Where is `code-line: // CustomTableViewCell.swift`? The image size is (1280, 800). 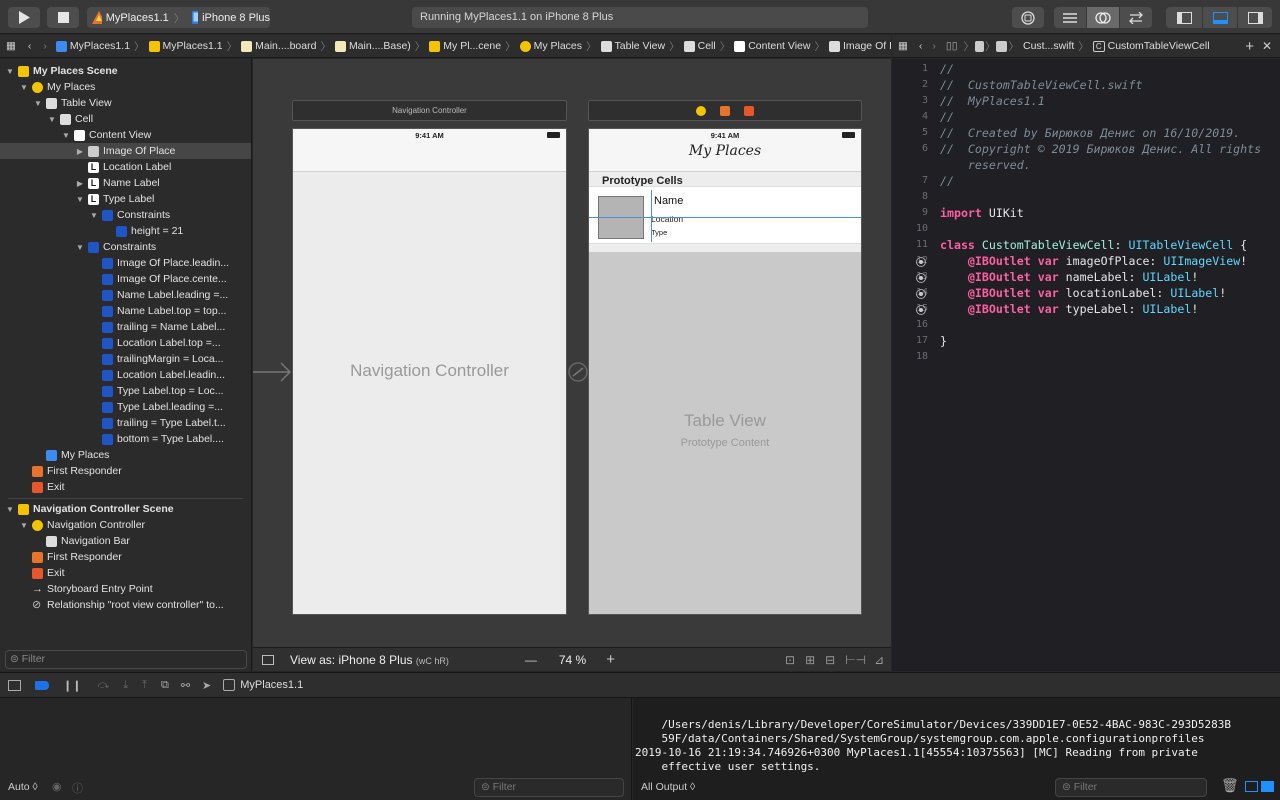 code-line: // CustomTableViewCell.swift is located at coordinates (1041, 85).